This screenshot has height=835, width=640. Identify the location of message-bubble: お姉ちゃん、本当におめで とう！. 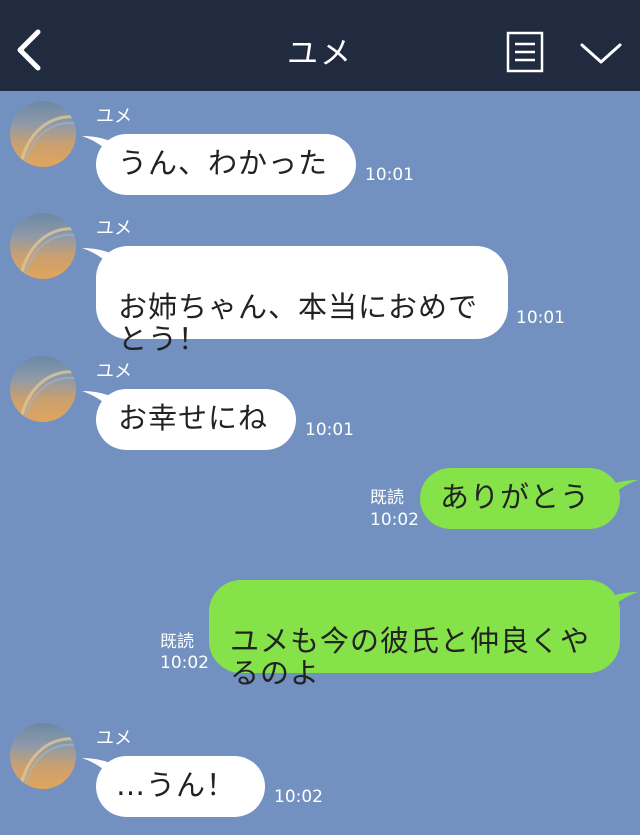
(302, 300).